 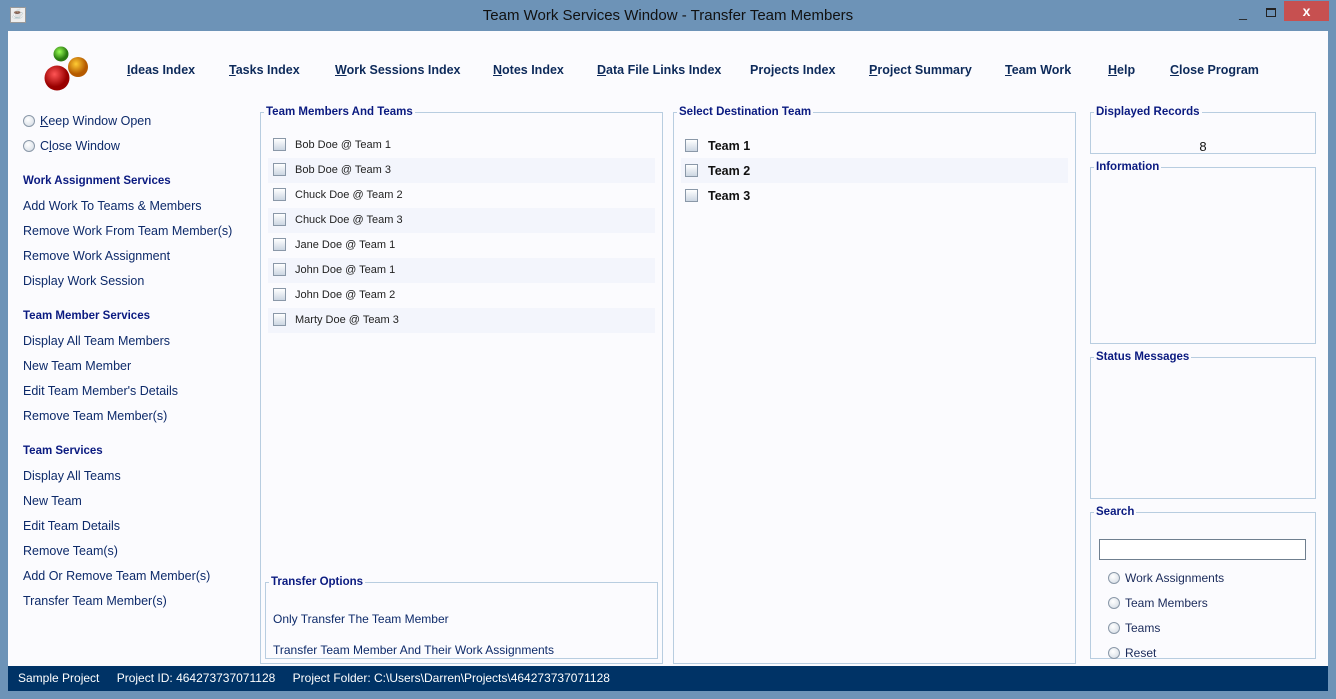 I want to click on sidebar-heading: Team Services, so click(x=63, y=451).